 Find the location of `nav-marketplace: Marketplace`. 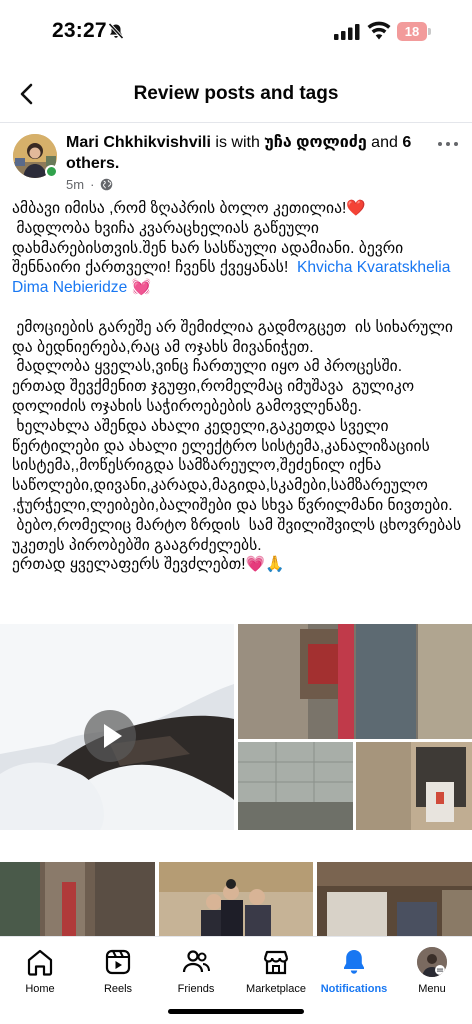

nav-marketplace: Marketplace is located at coordinates (276, 971).